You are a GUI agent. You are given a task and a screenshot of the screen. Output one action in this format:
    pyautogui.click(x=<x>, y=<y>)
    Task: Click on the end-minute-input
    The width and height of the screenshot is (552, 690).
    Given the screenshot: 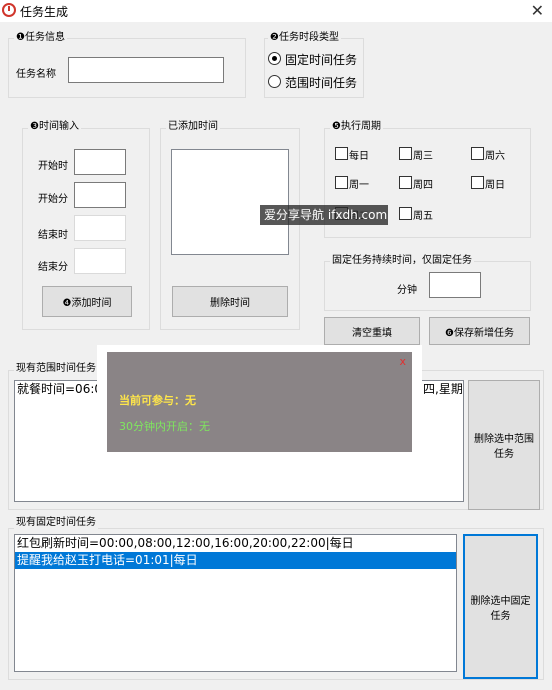 What is the action you would take?
    pyautogui.click(x=100, y=261)
    